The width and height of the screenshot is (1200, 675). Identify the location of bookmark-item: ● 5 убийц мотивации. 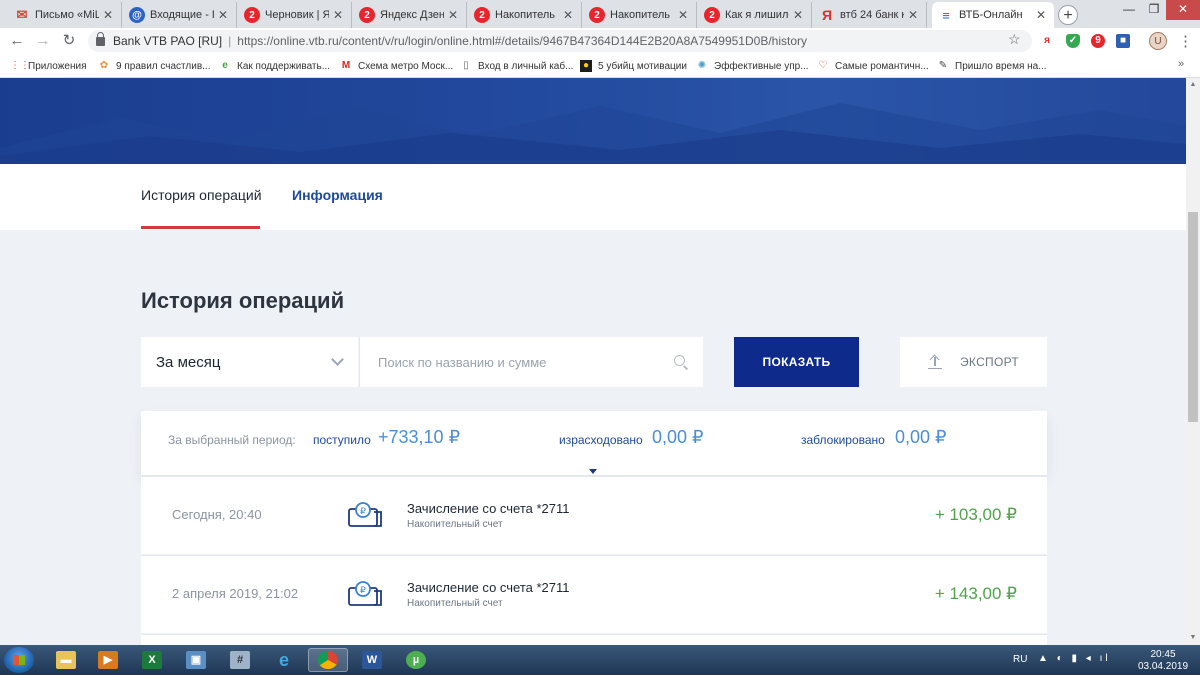
(633, 66).